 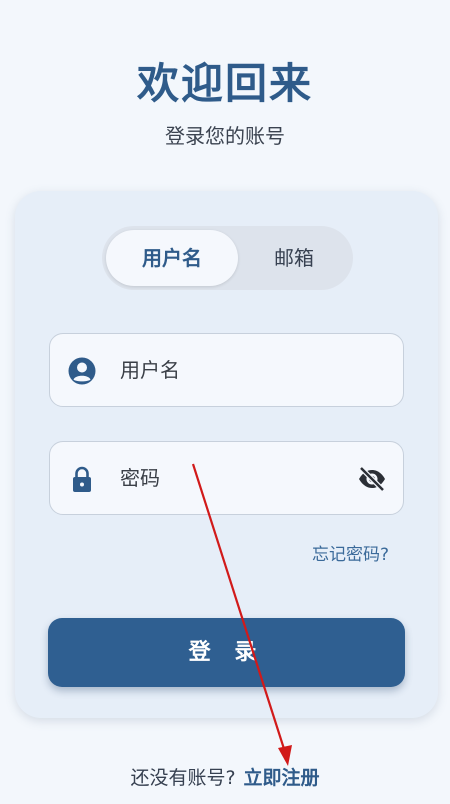 I want to click on username-field, so click(x=226, y=370).